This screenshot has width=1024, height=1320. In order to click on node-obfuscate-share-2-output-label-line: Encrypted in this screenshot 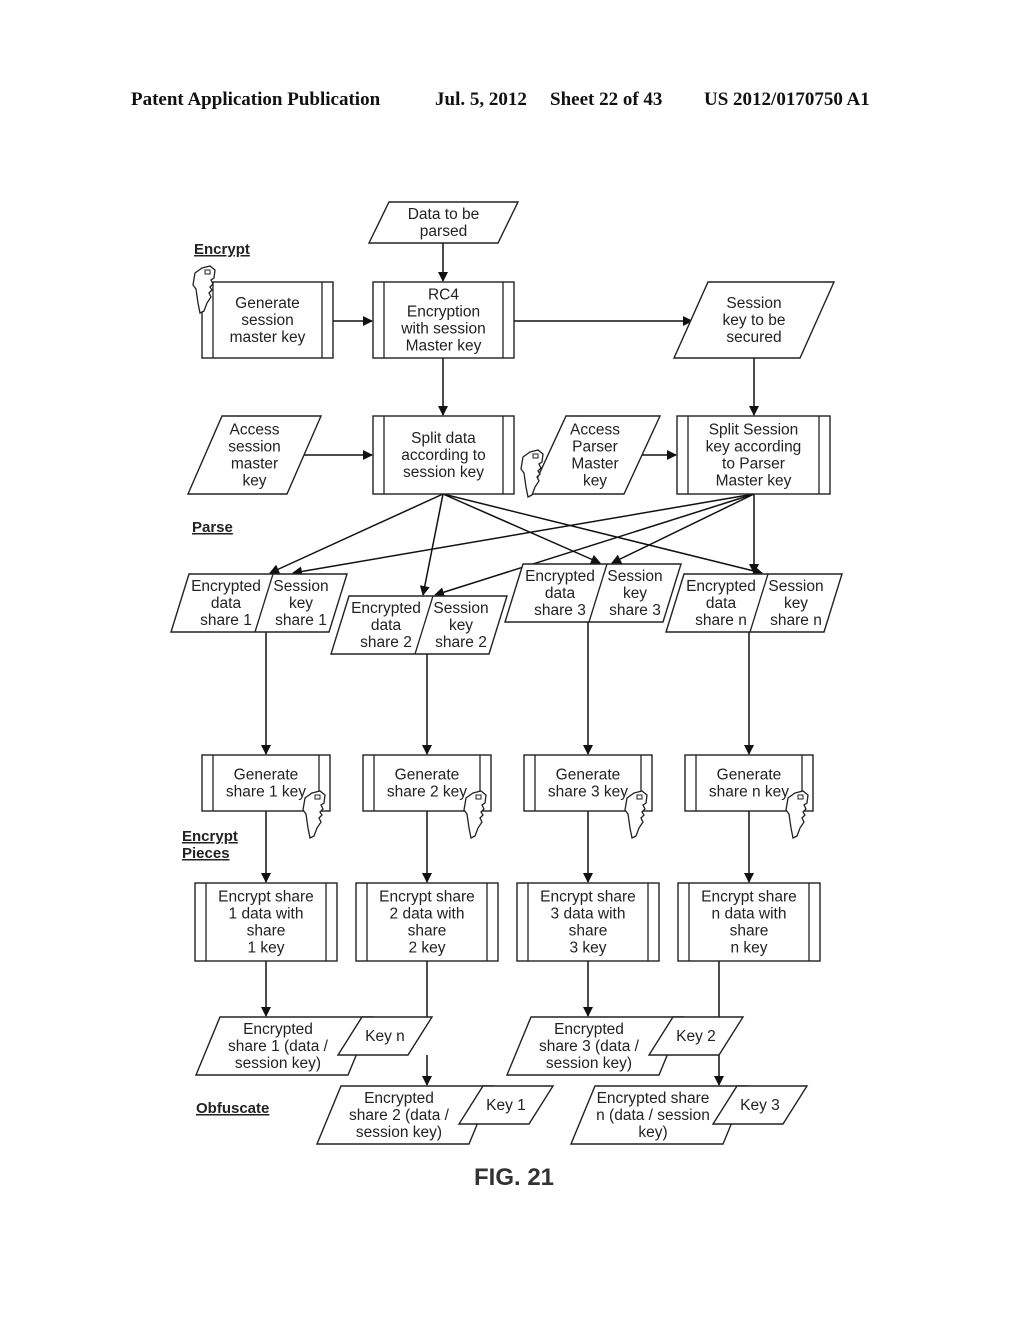, I will do `click(399, 1098)`.